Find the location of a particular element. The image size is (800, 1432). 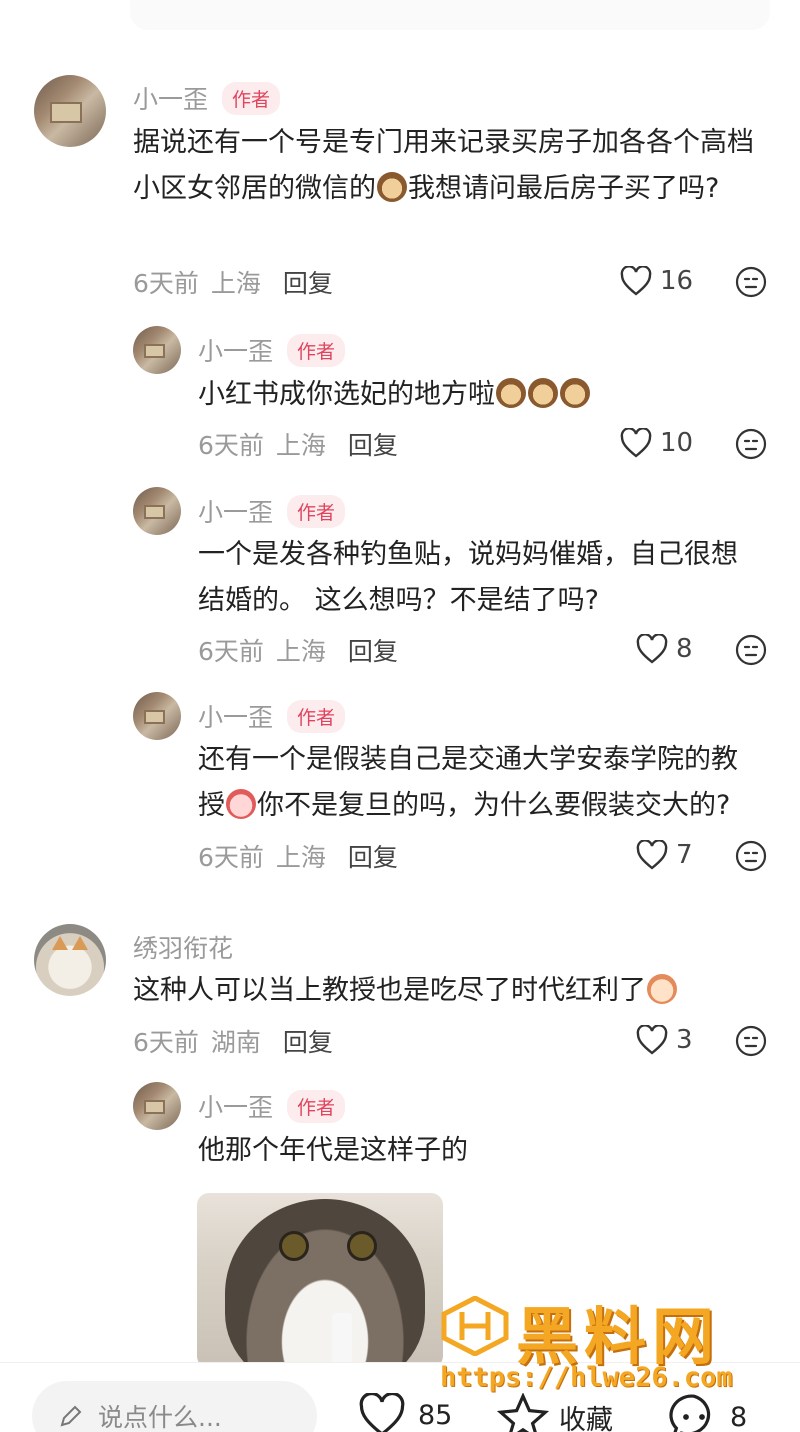

comment-text-part: 你不是复旦的吗，为什么要假装交大的? is located at coordinates (494, 805).